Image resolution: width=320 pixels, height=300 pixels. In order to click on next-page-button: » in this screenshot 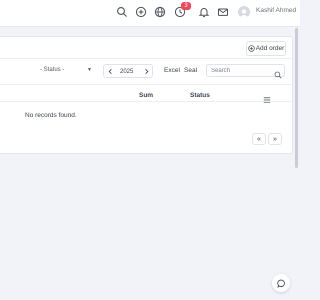, I will do `click(275, 139)`.